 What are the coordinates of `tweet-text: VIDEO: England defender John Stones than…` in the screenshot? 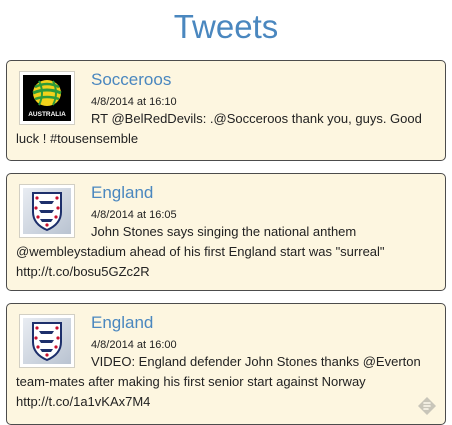 It's located at (218, 381).